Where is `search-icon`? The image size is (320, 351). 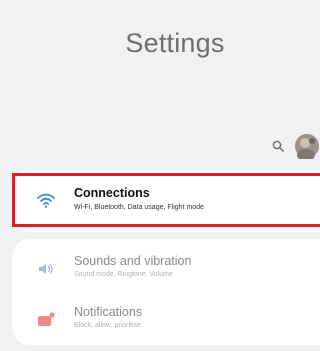 search-icon is located at coordinates (278, 146).